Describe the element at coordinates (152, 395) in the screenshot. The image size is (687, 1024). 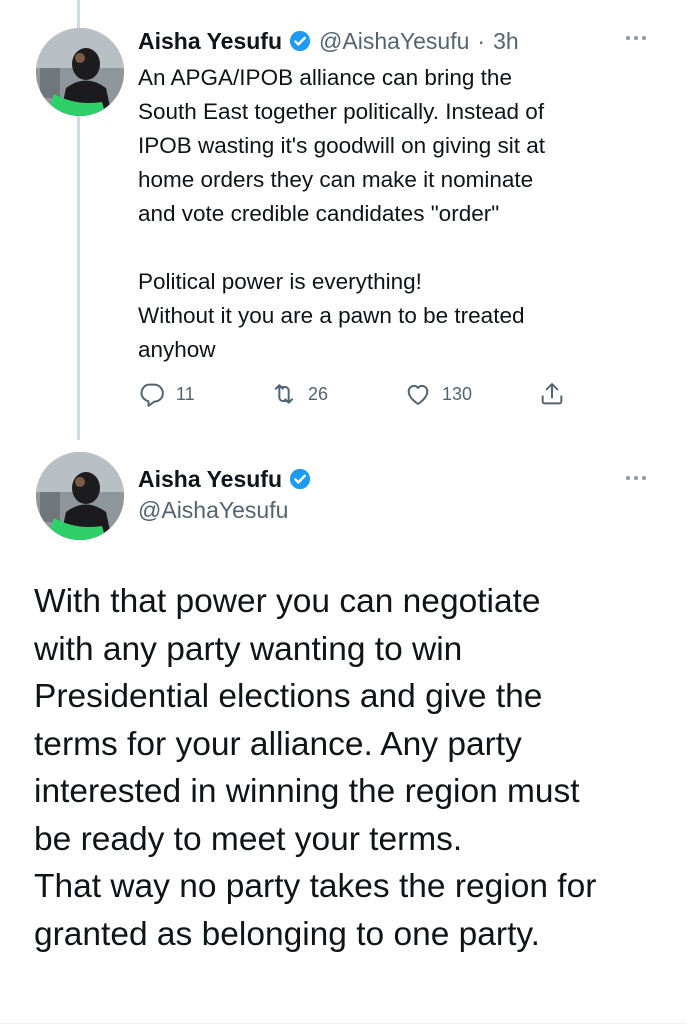
I see `reply-icon` at that location.